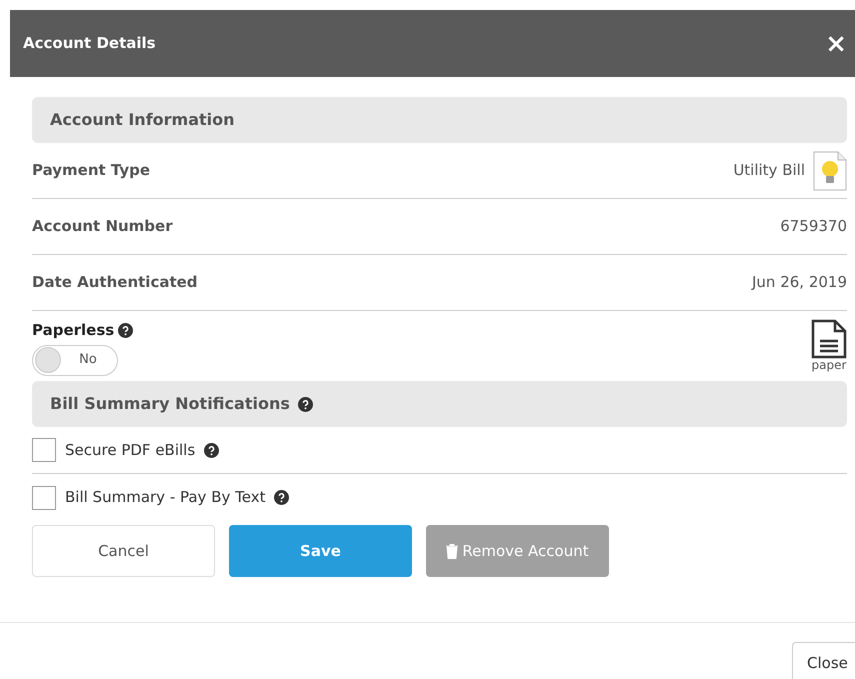 Image resolution: width=855 pixels, height=679 pixels. Describe the element at coordinates (123, 551) in the screenshot. I see `cancel-button: Cancel` at that location.